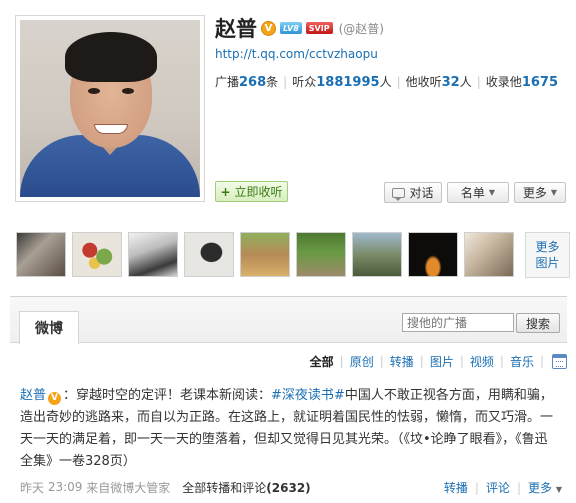 The height and width of the screenshot is (503, 576). I want to click on photo-strip: 更多 图片, so click(293, 256).